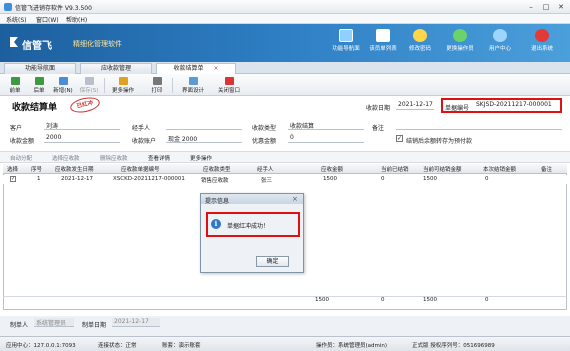  What do you see at coordinates (54, 322) in the screenshot?
I see `maker-field: 系统管理员` at bounding box center [54, 322].